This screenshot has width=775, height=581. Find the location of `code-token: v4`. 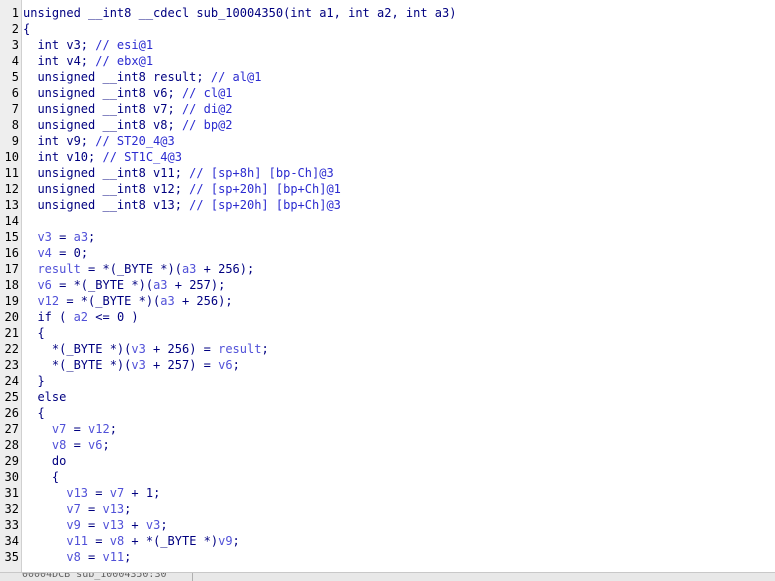

code-token: v4 is located at coordinates (37, 253).